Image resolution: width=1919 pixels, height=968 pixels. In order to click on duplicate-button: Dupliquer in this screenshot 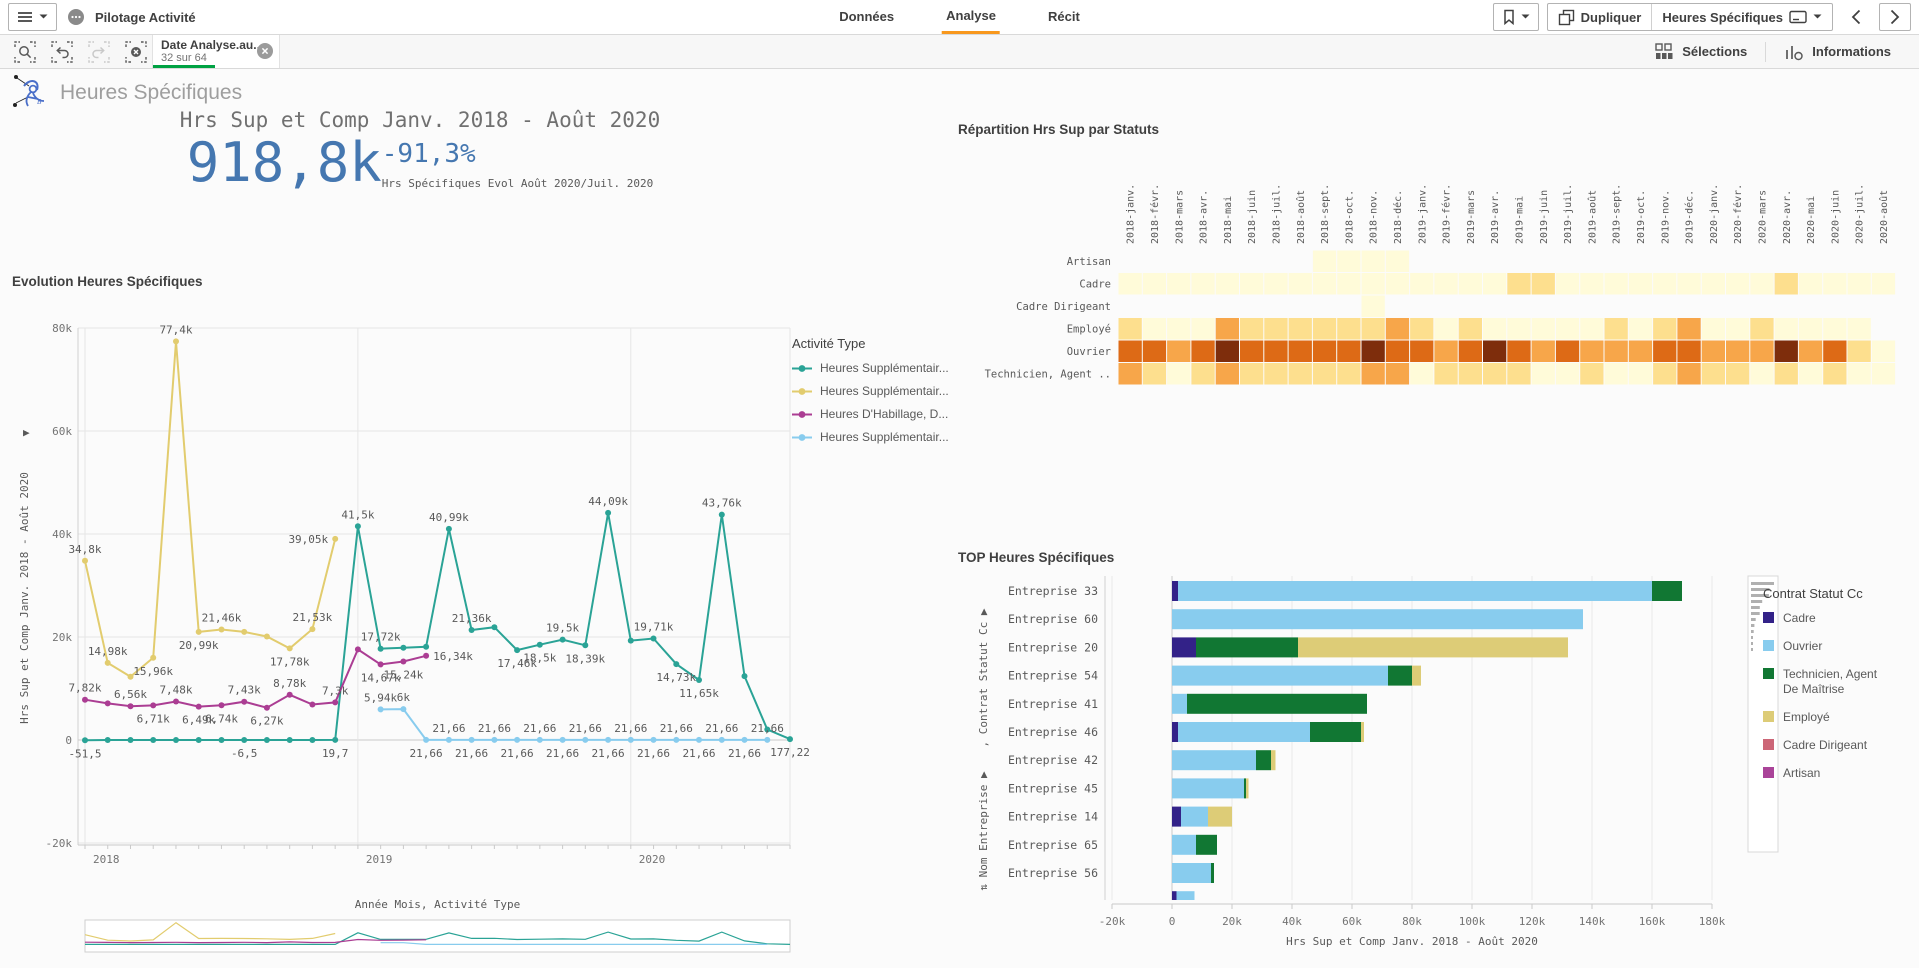, I will do `click(1600, 17)`.